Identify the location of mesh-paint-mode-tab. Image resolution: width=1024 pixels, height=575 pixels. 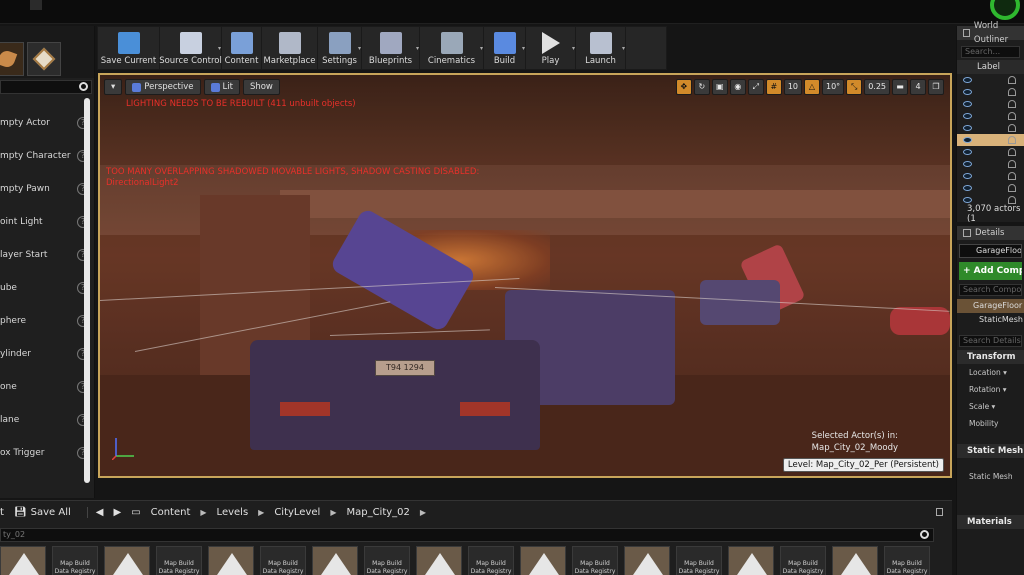
(44, 59).